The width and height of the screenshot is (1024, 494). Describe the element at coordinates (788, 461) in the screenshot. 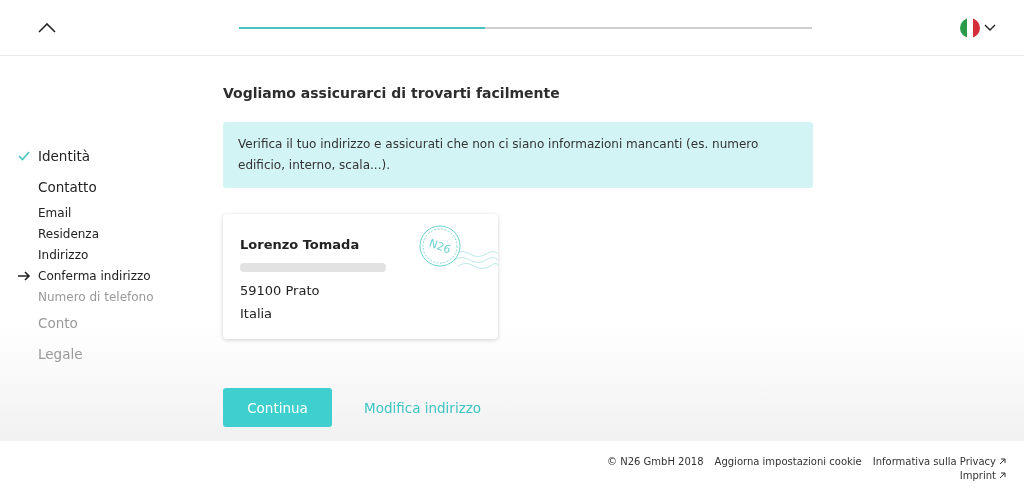

I see `footer-link: Aggiorna impostazioni cookie` at that location.